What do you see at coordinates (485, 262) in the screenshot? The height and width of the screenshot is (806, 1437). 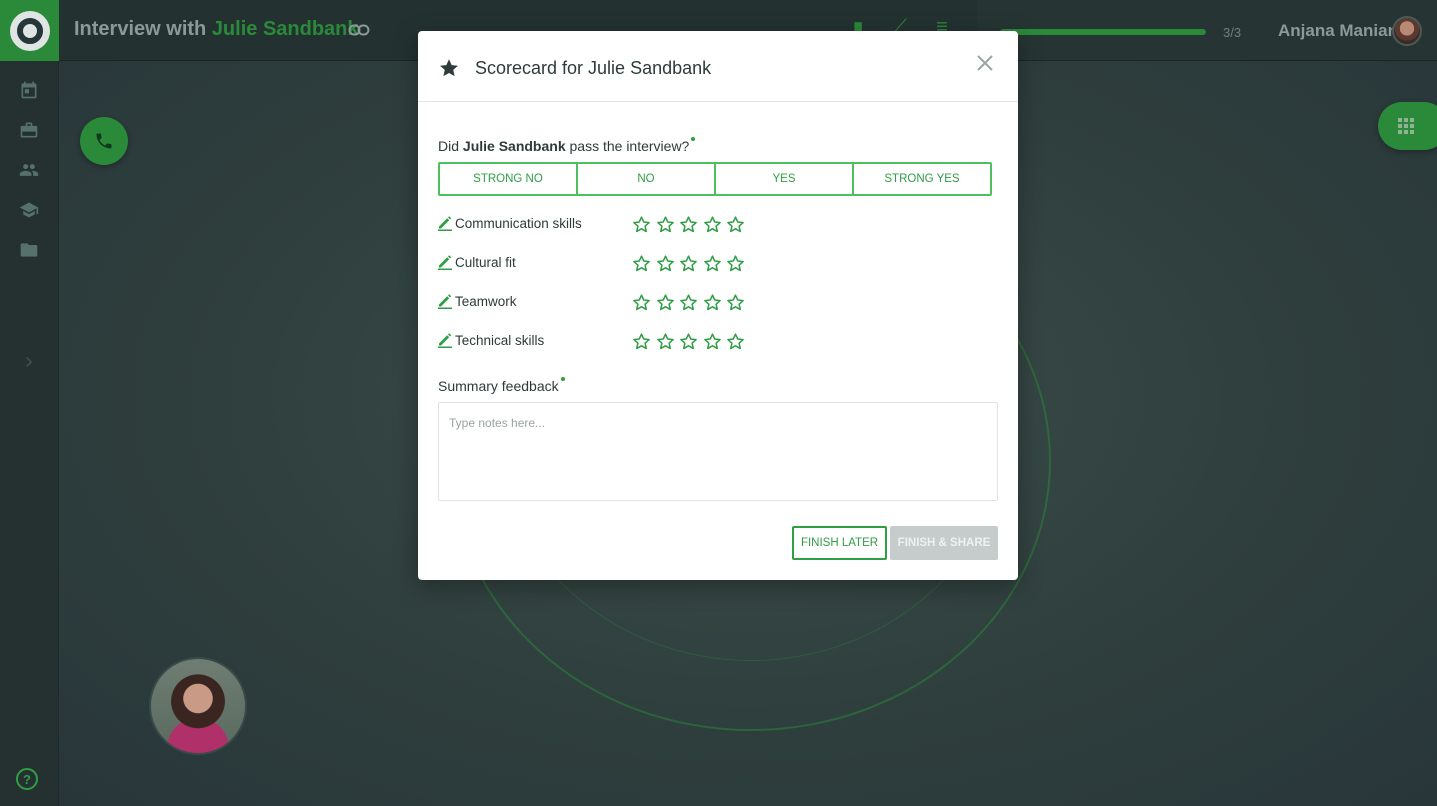 I see `criterion-label: Cultural fit` at bounding box center [485, 262].